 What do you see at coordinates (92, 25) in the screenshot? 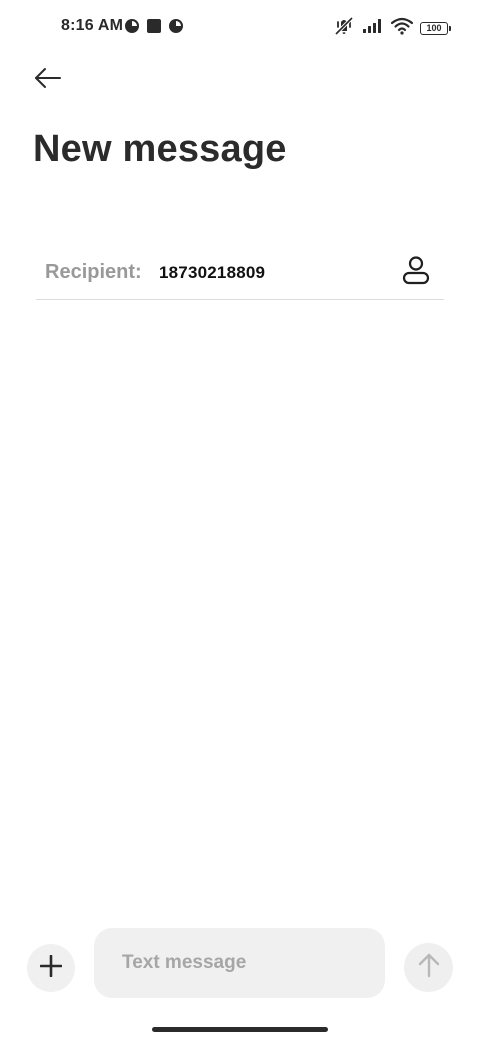
I see `status-time: 8:16 AM` at bounding box center [92, 25].